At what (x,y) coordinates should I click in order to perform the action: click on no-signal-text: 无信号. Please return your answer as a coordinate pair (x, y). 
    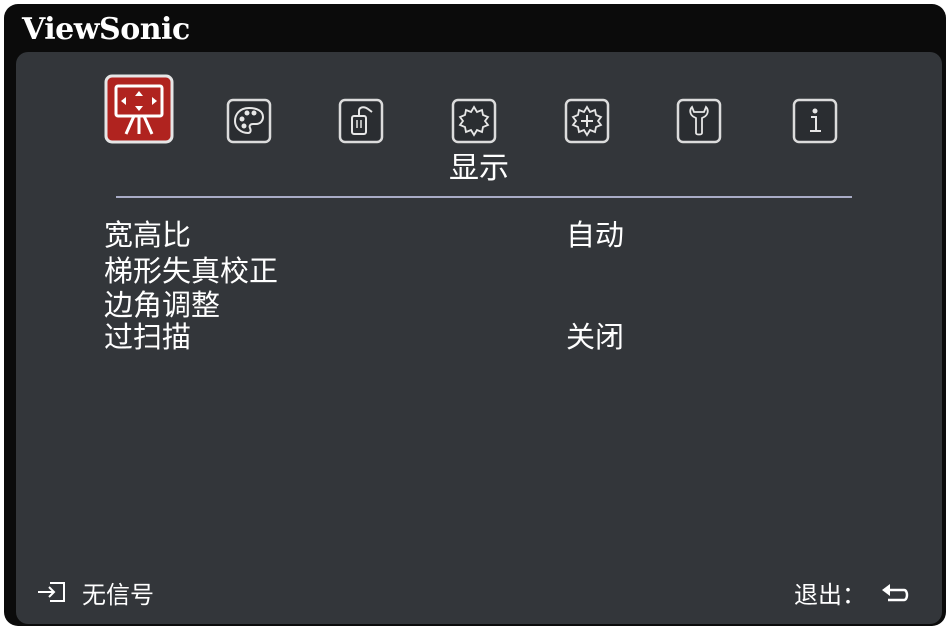
    Looking at the image, I should click on (118, 594).